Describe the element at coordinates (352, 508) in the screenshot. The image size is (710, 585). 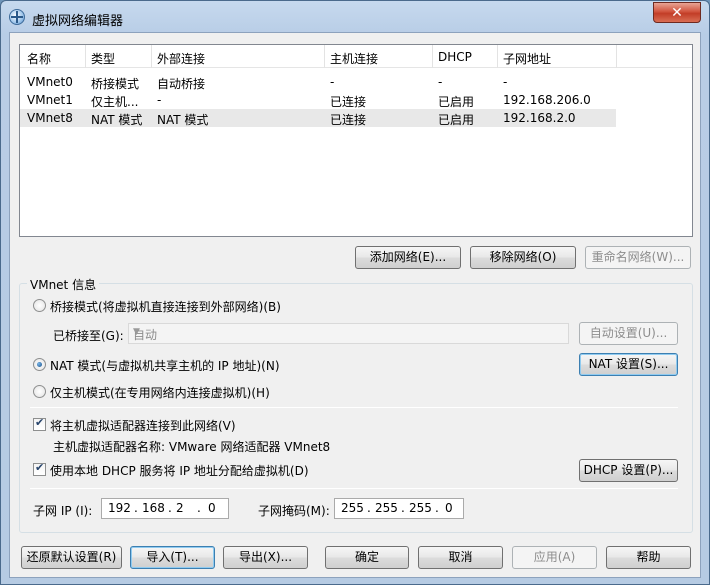
I see `subnet-mask-octet-1: 255` at that location.